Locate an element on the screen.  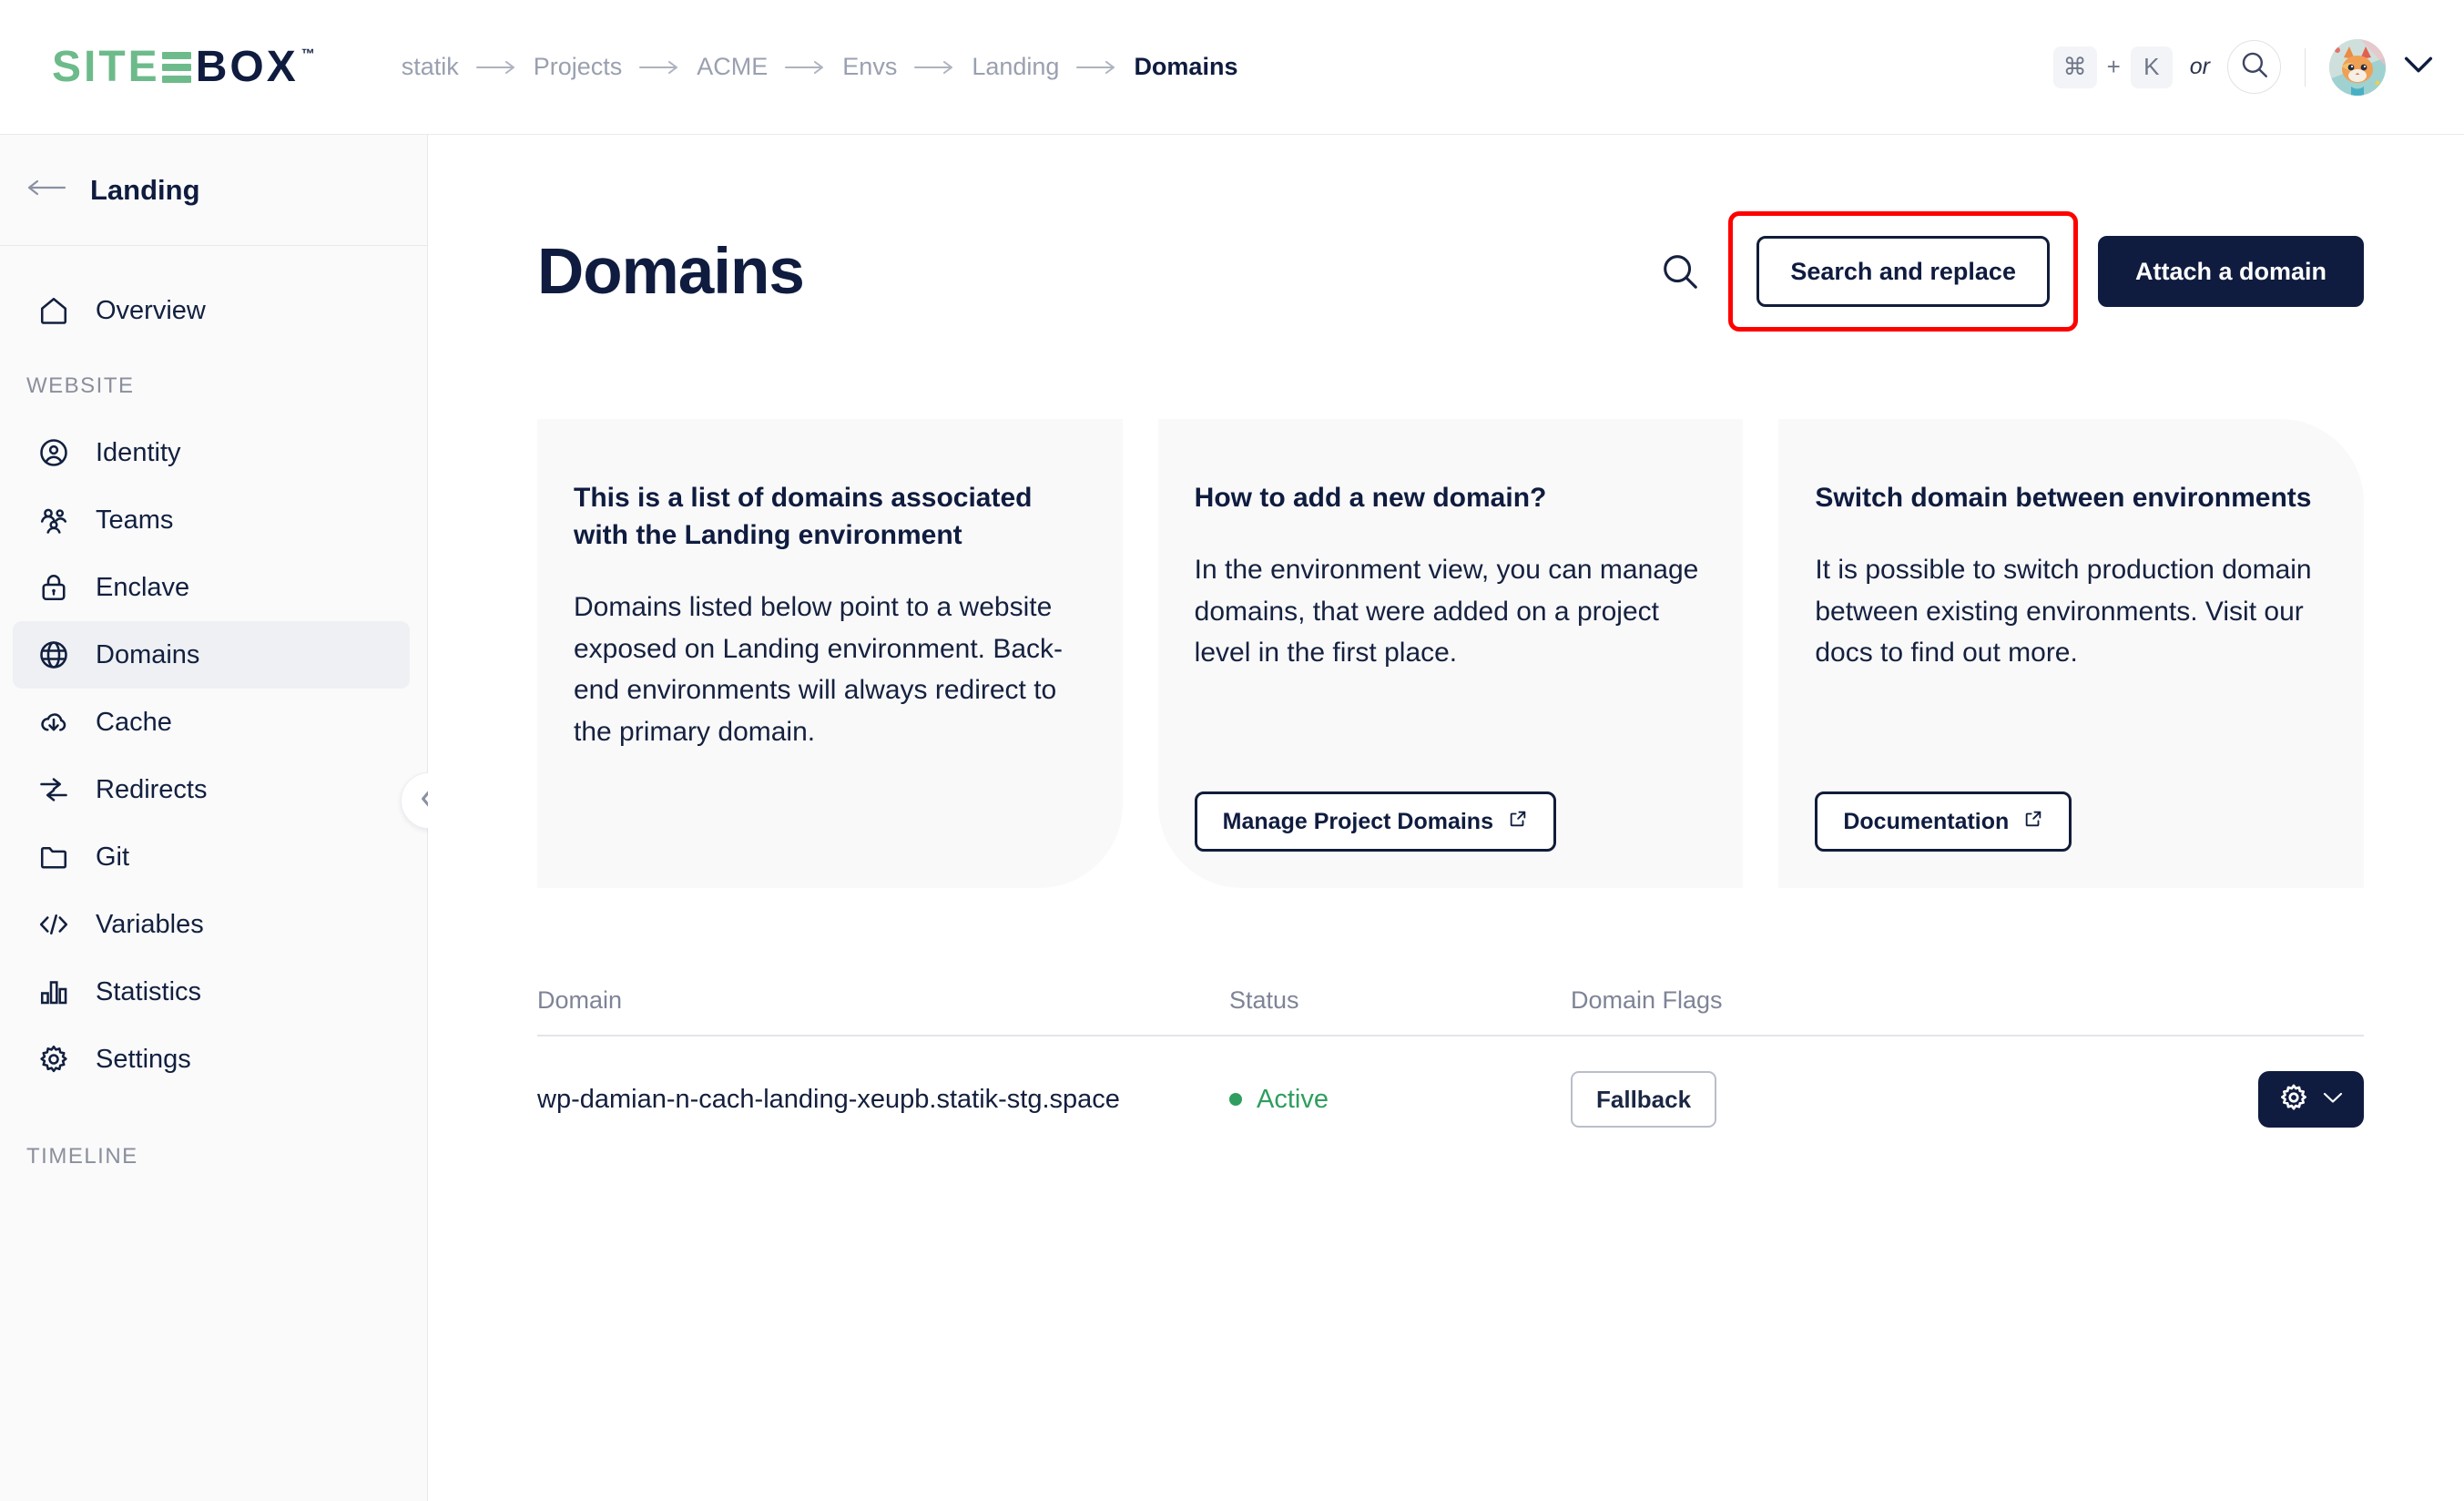
global-search-button is located at coordinates (2254, 67).